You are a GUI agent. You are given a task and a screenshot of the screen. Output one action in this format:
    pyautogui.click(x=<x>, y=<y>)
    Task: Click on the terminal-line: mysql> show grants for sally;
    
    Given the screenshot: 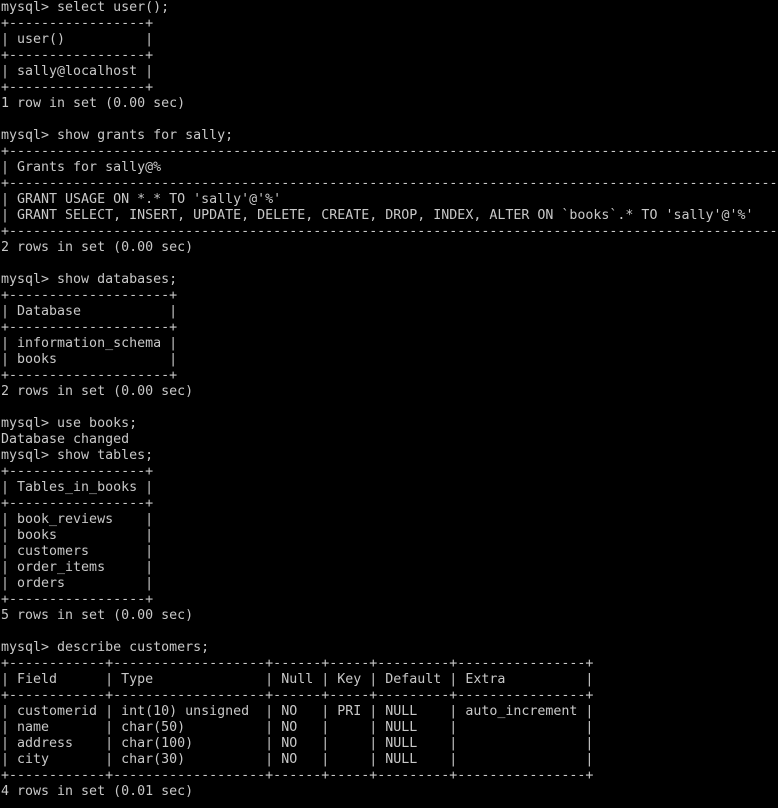 What is the action you would take?
    pyautogui.click(x=117, y=135)
    